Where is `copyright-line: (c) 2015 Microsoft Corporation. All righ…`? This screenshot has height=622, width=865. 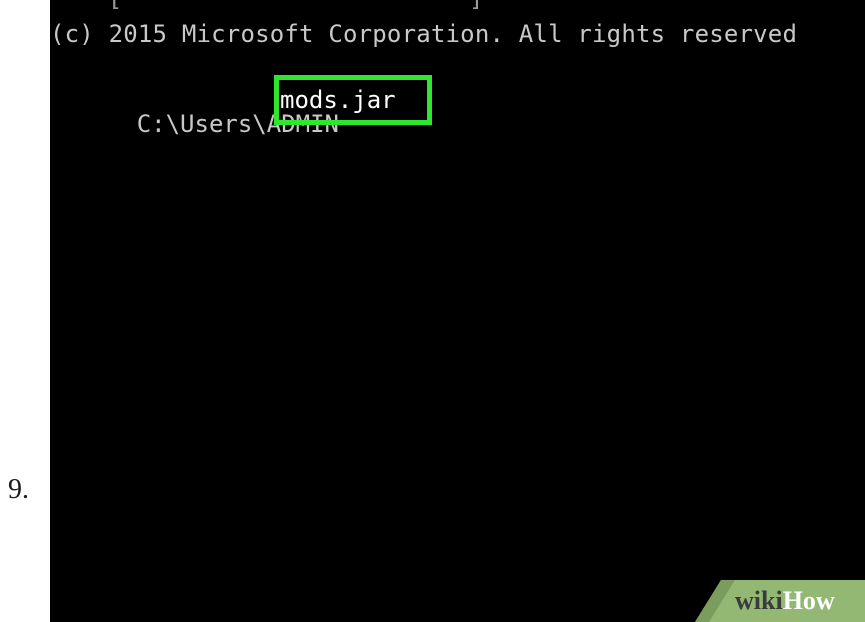
copyright-line: (c) 2015 Microsoft Corporation. All righ… is located at coordinates (424, 34).